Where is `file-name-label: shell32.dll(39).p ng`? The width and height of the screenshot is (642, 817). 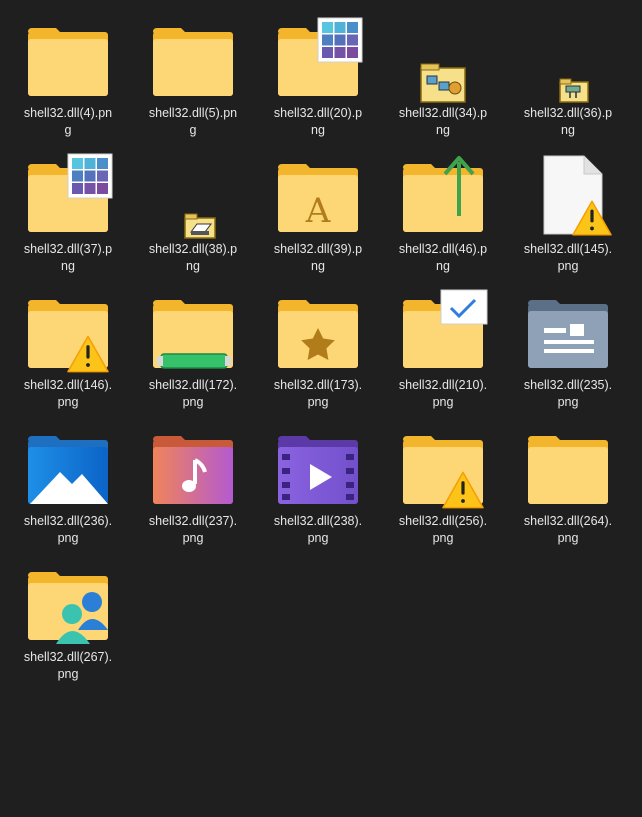 file-name-label: shell32.dll(39).p ng is located at coordinates (318, 258).